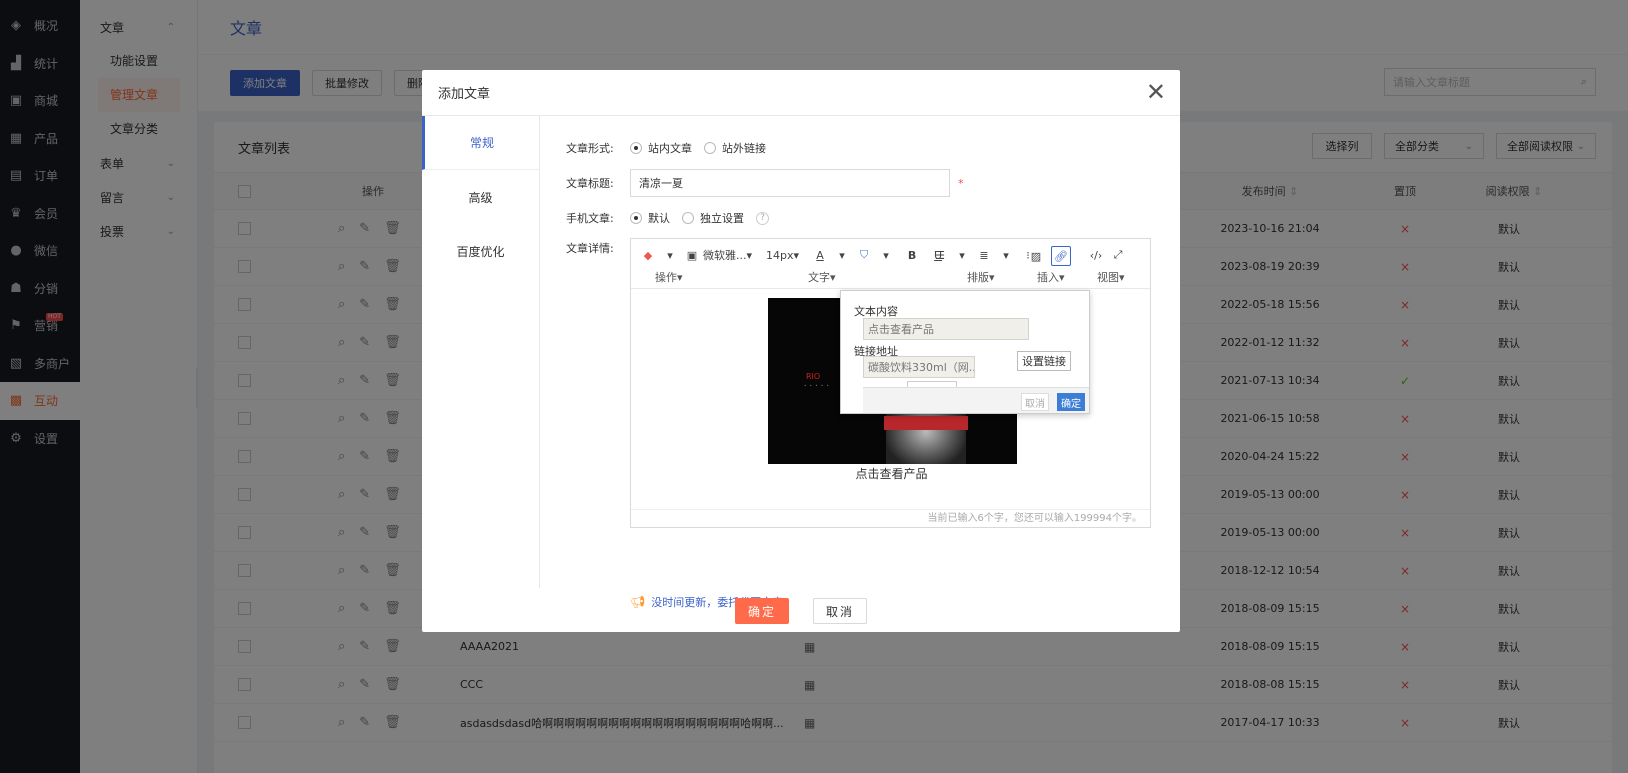 The width and height of the screenshot is (1628, 773). Describe the element at coordinates (940, 255) in the screenshot. I see `align-icon: ☰` at that location.